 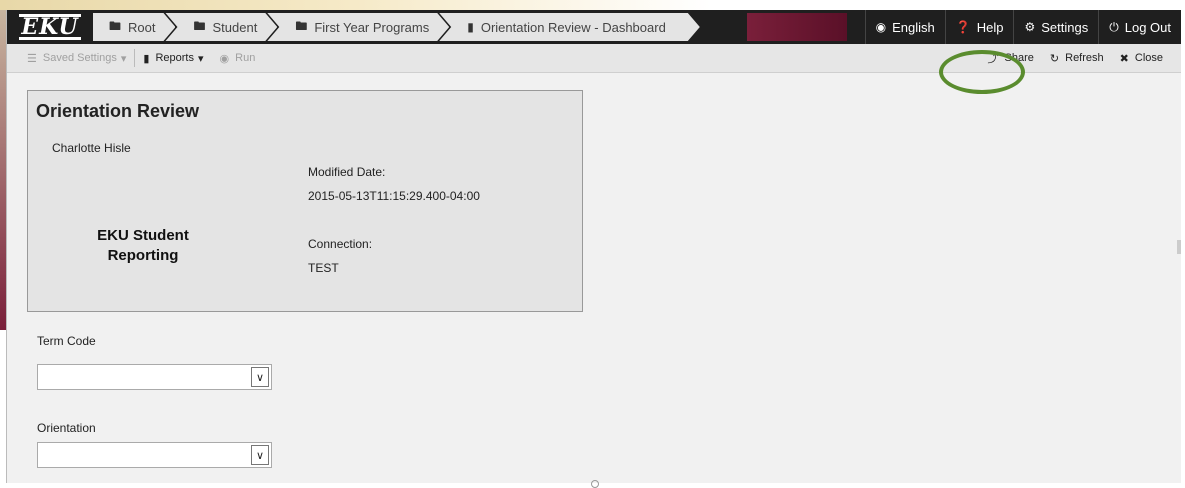 I want to click on logout-button: ⏻ Log Out, so click(x=1139, y=27).